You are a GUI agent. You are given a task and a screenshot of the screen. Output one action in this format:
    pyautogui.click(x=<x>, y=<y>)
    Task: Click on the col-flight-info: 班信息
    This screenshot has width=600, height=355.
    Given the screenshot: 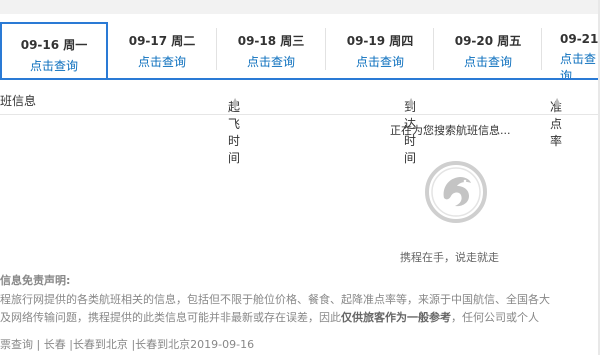 What is the action you would take?
    pyautogui.click(x=18, y=101)
    